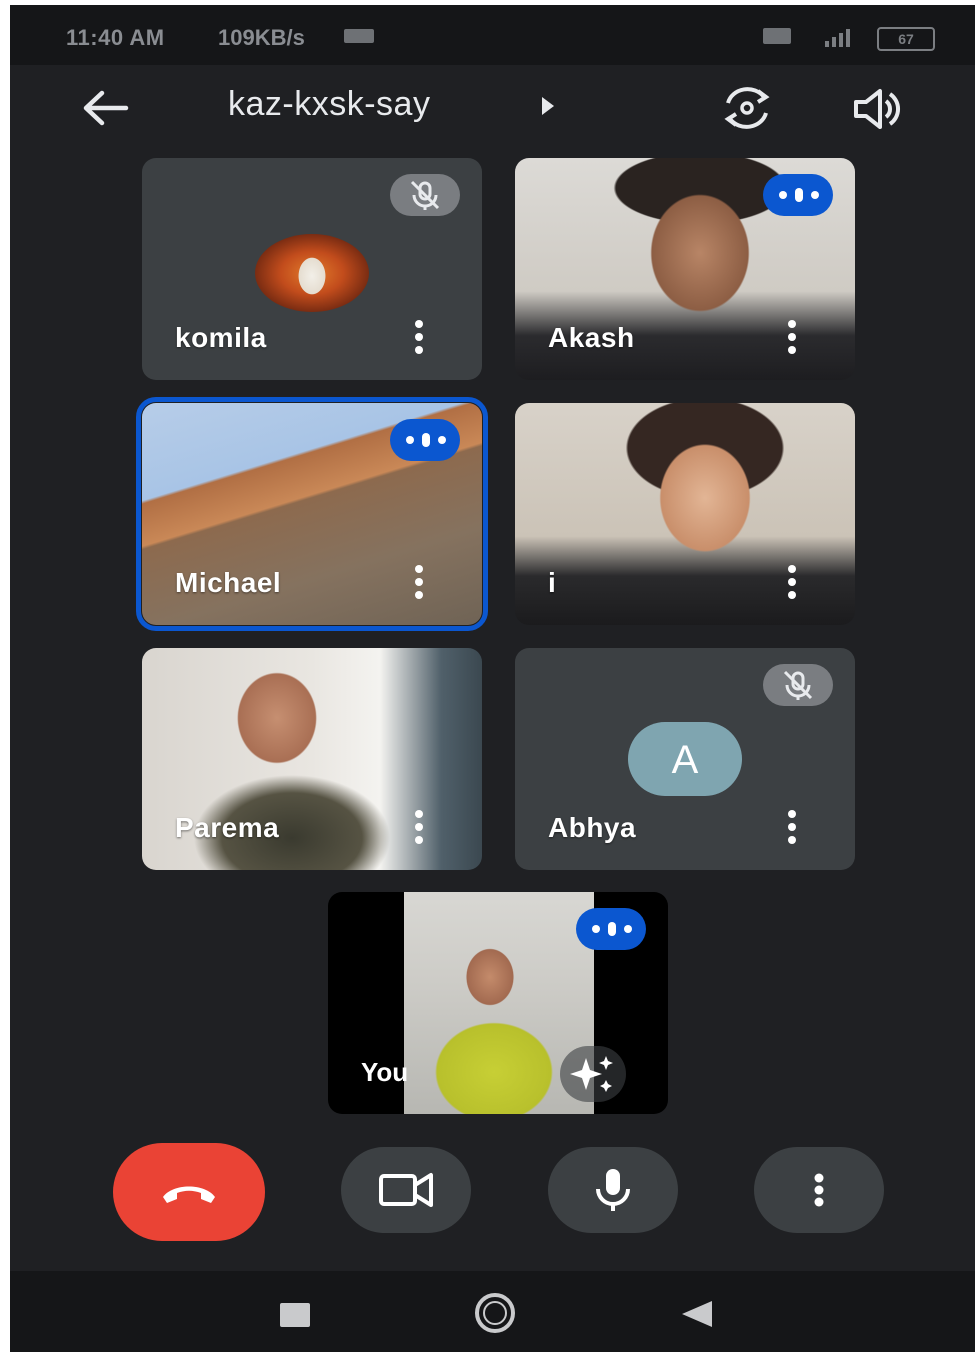 The image size is (978, 1357). I want to click on status-bar: 11:40 AM 109KB/s 67, so click(492, 35).